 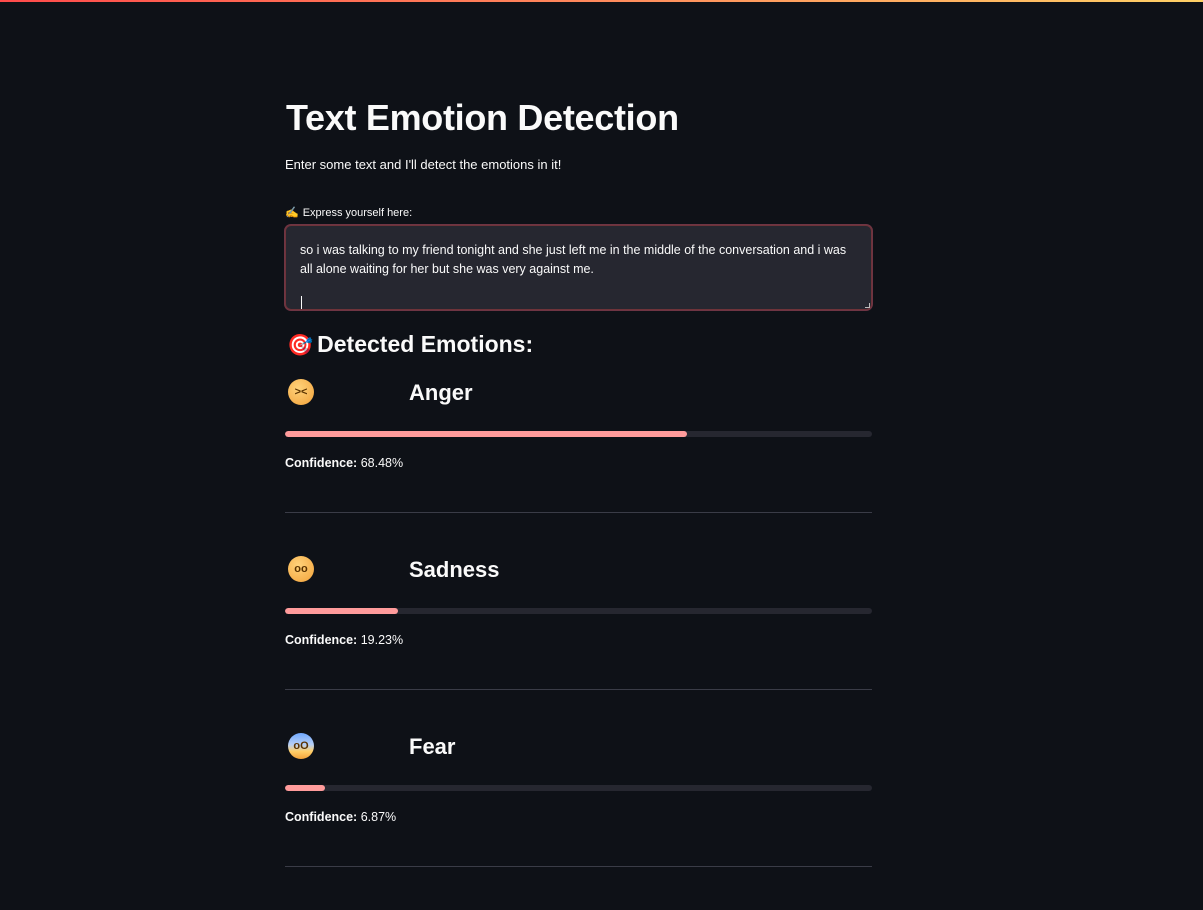 I want to click on text-input-label: ✍️ Express yourself here:, so click(x=348, y=212).